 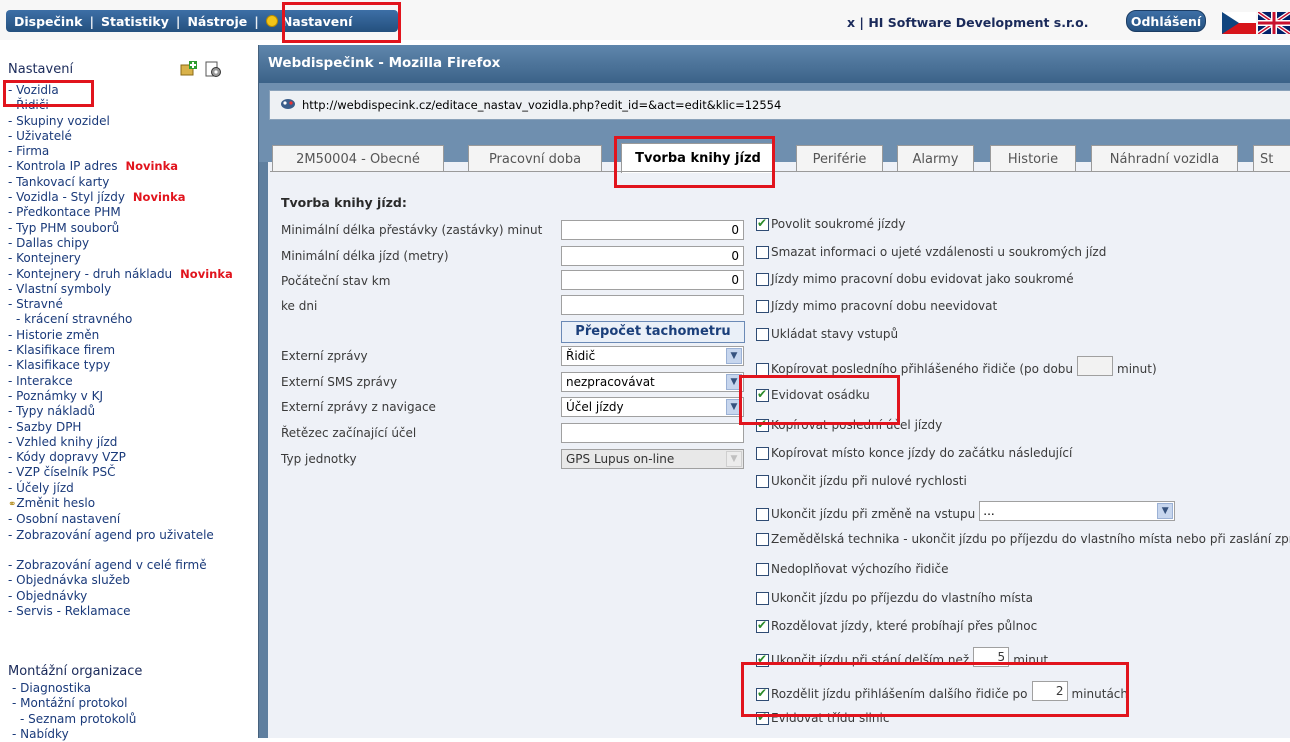 I want to click on menu-nastroje: Nástroje, so click(x=217, y=21).